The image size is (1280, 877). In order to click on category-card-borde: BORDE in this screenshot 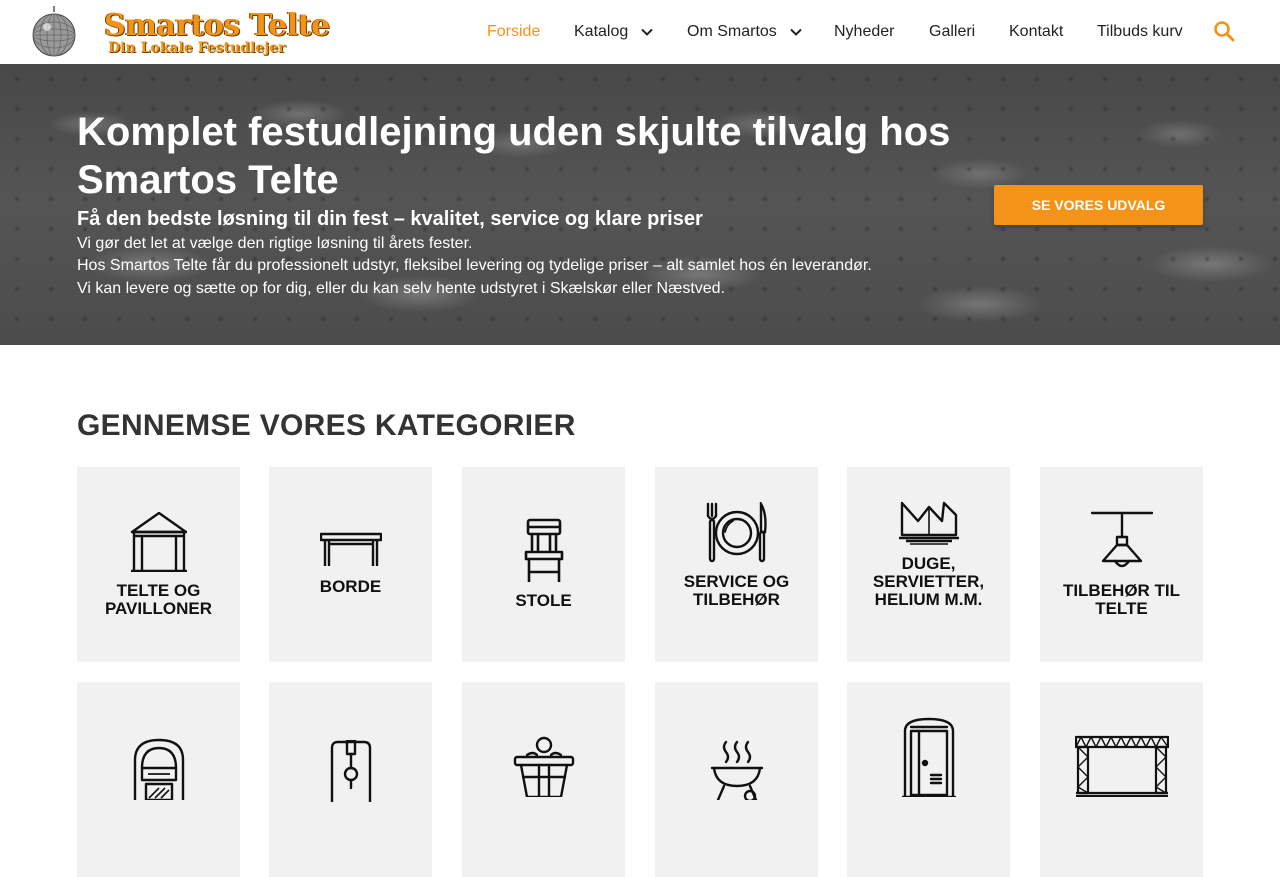, I will do `click(350, 564)`.